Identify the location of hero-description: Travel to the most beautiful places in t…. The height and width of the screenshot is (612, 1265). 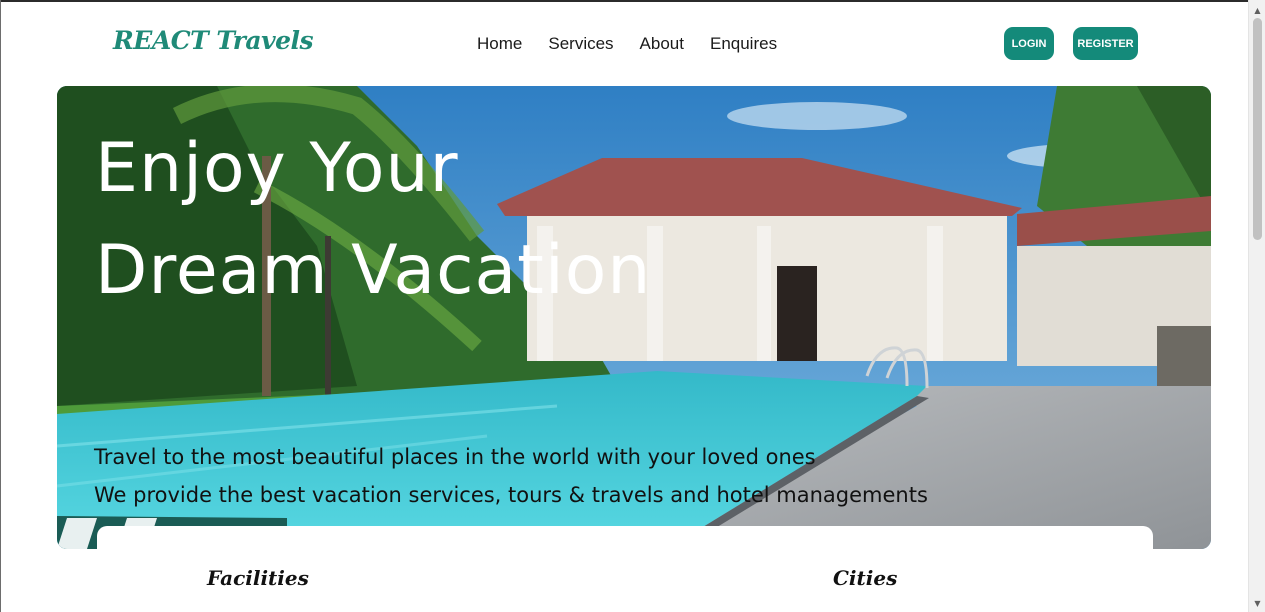
(511, 476).